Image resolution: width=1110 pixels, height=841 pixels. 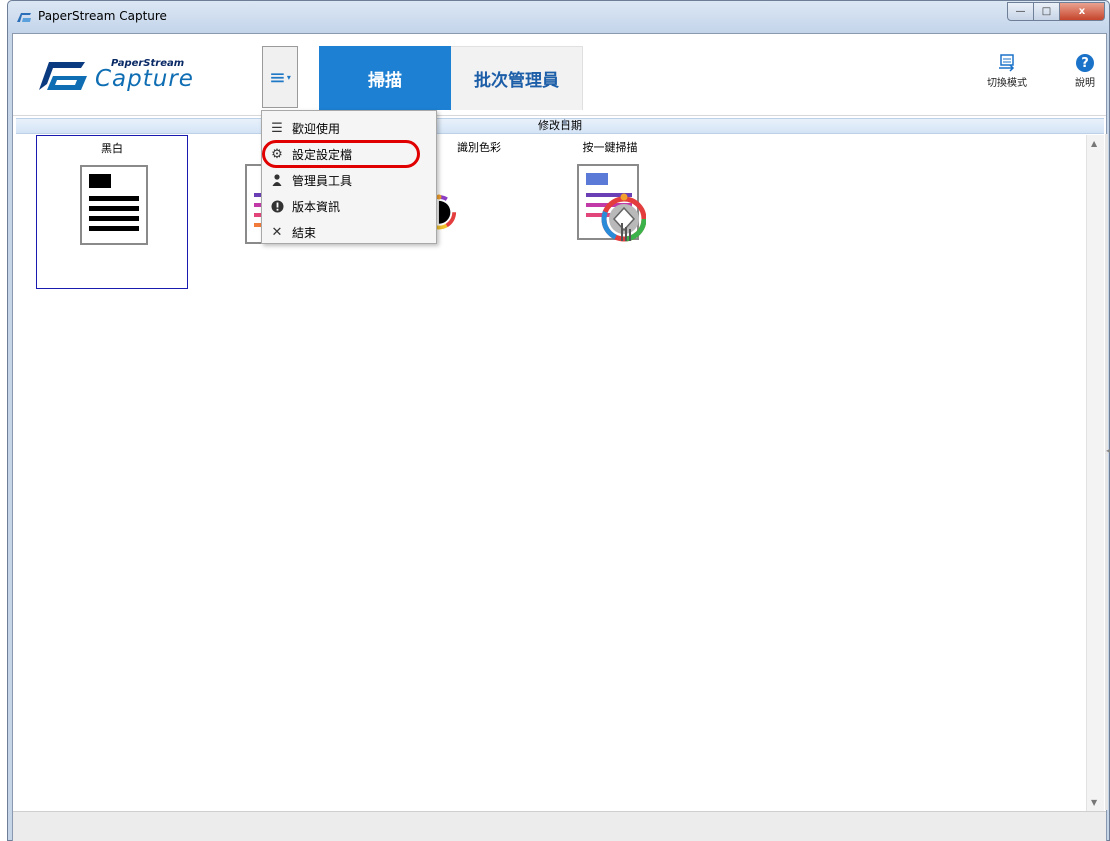 I want to click on help-label: 說明, so click(x=1085, y=83).